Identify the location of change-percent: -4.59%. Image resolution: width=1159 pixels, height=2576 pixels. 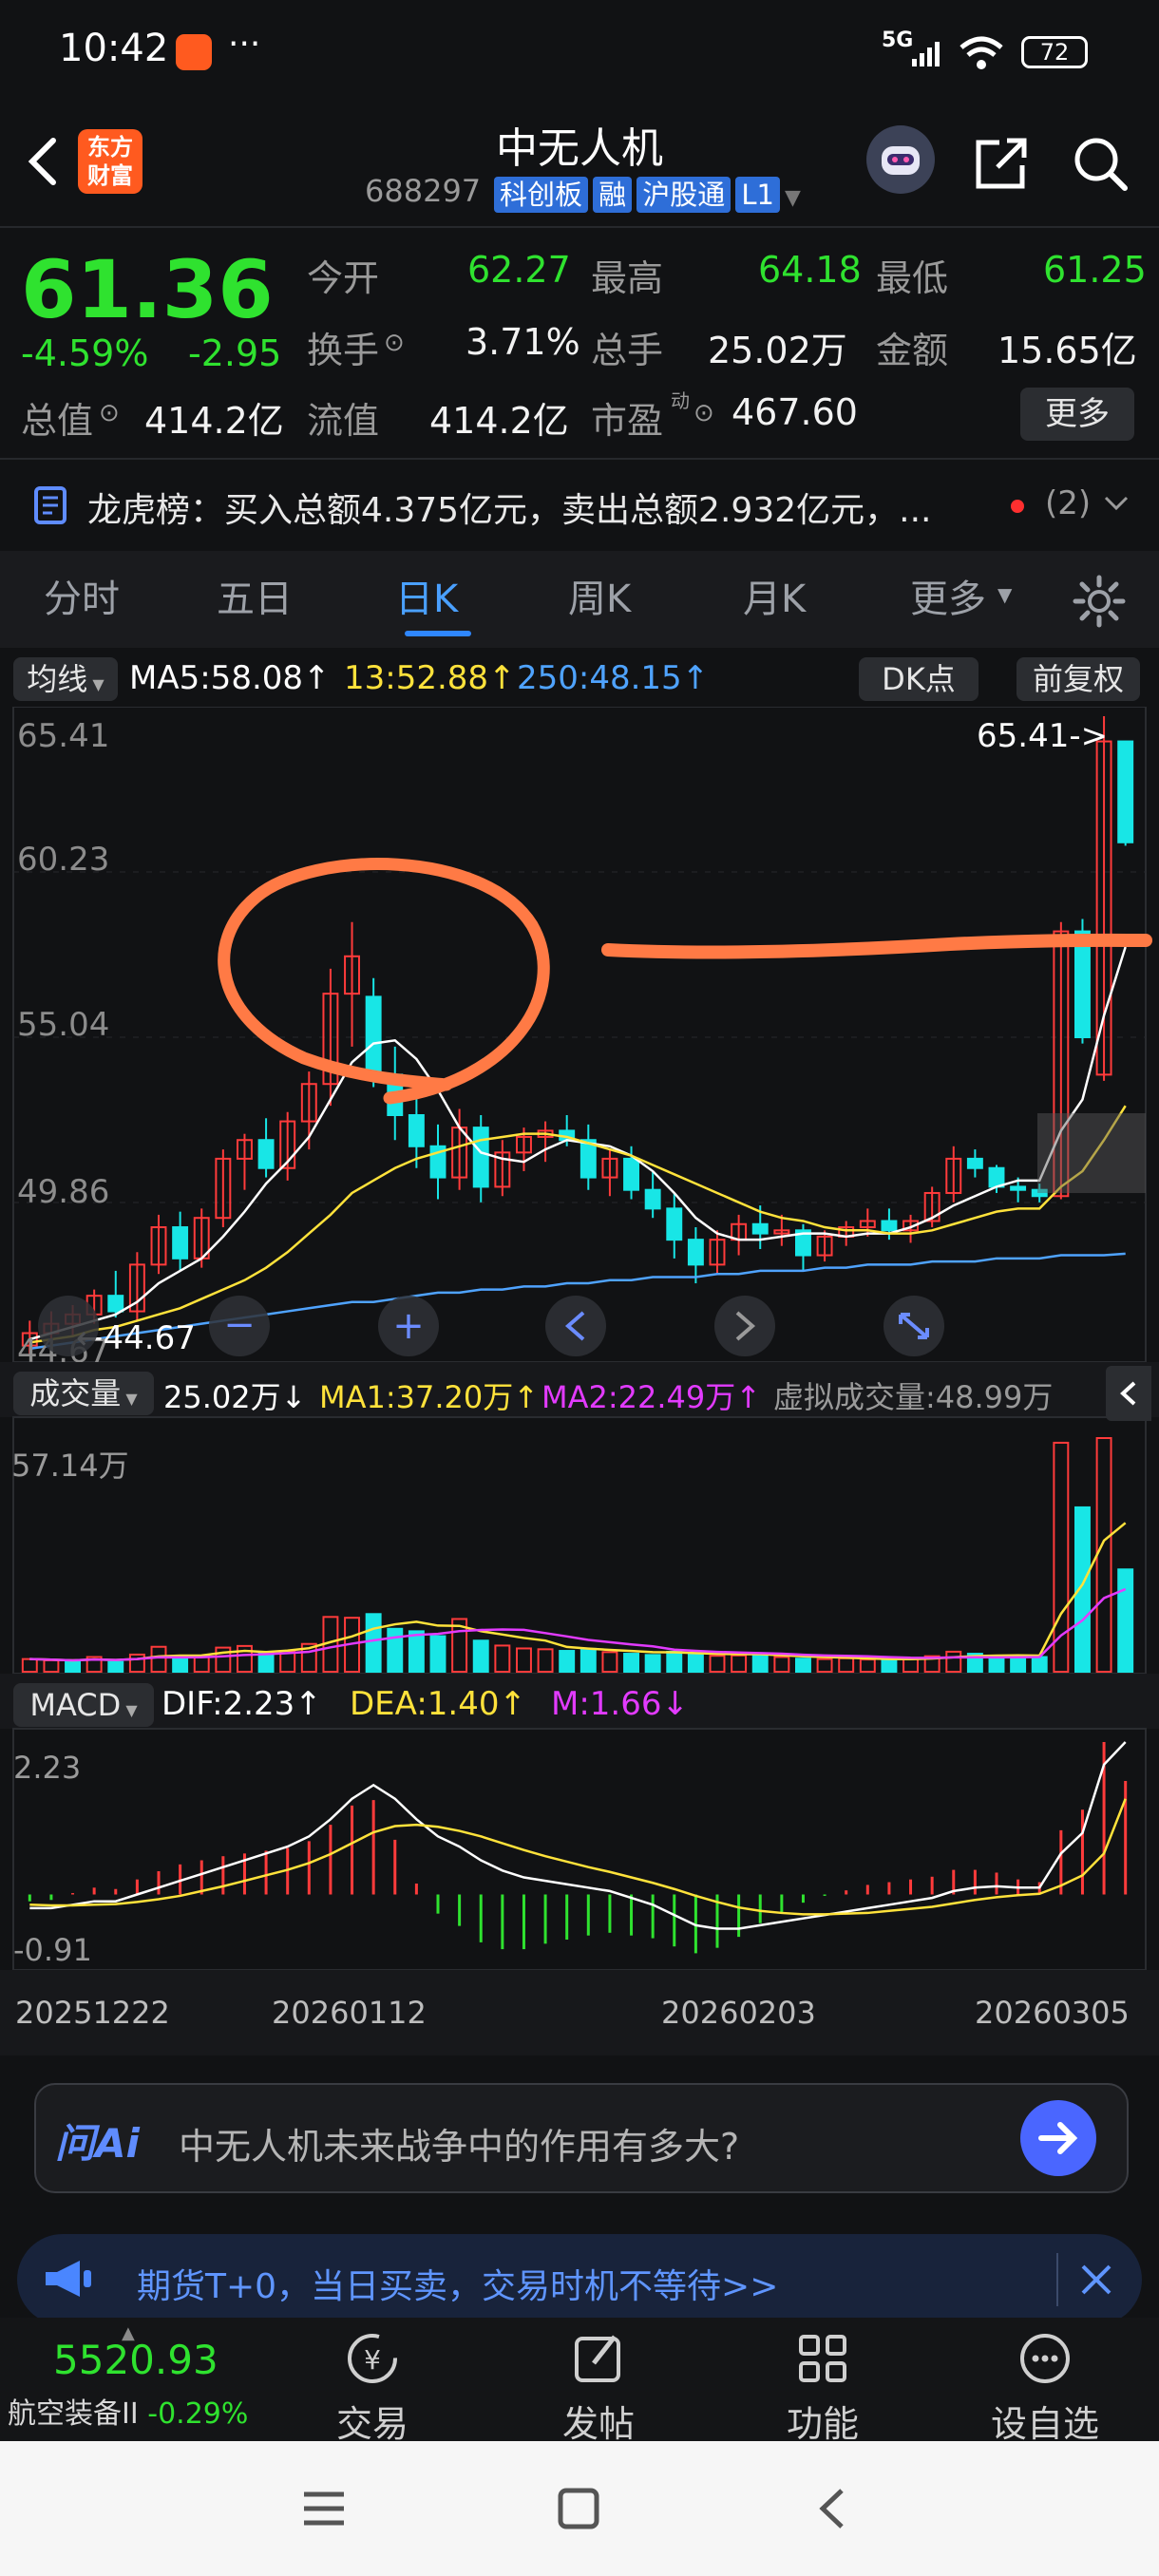
(85, 353).